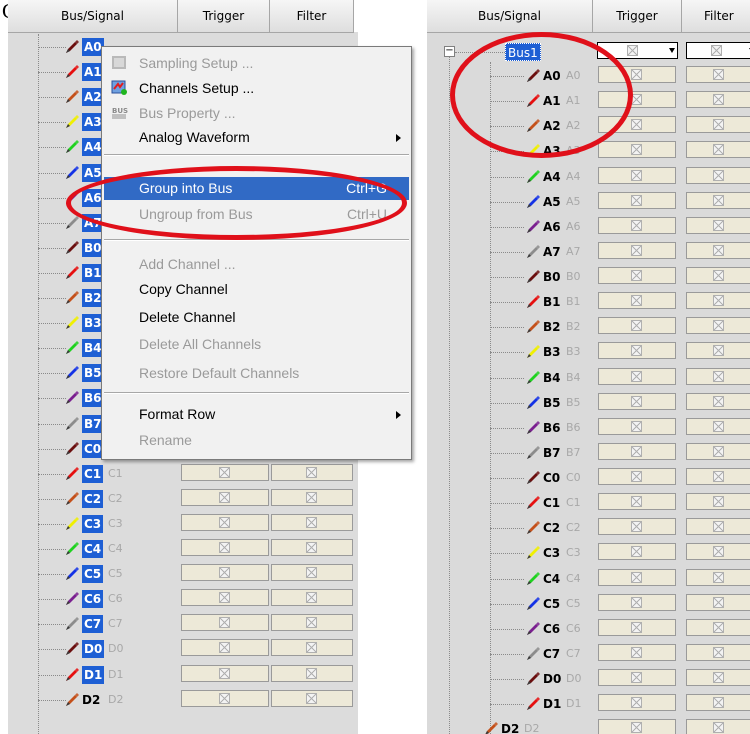 This screenshot has width=750, height=734. Describe the element at coordinates (552, 126) in the screenshot. I see `channel-label: A2` at that location.